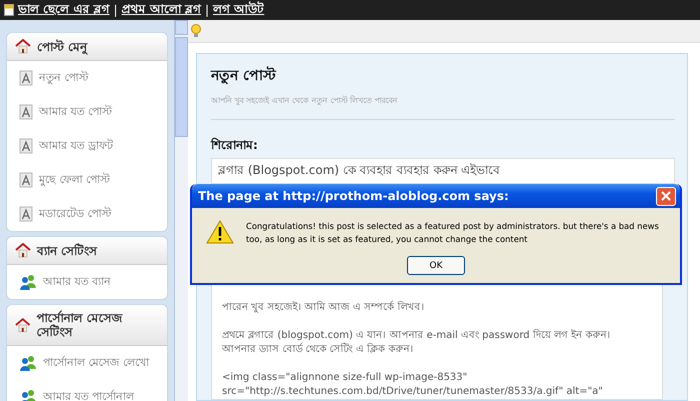 Image resolution: width=700 pixels, height=401 pixels. I want to click on scroll-up-button, so click(181, 27).